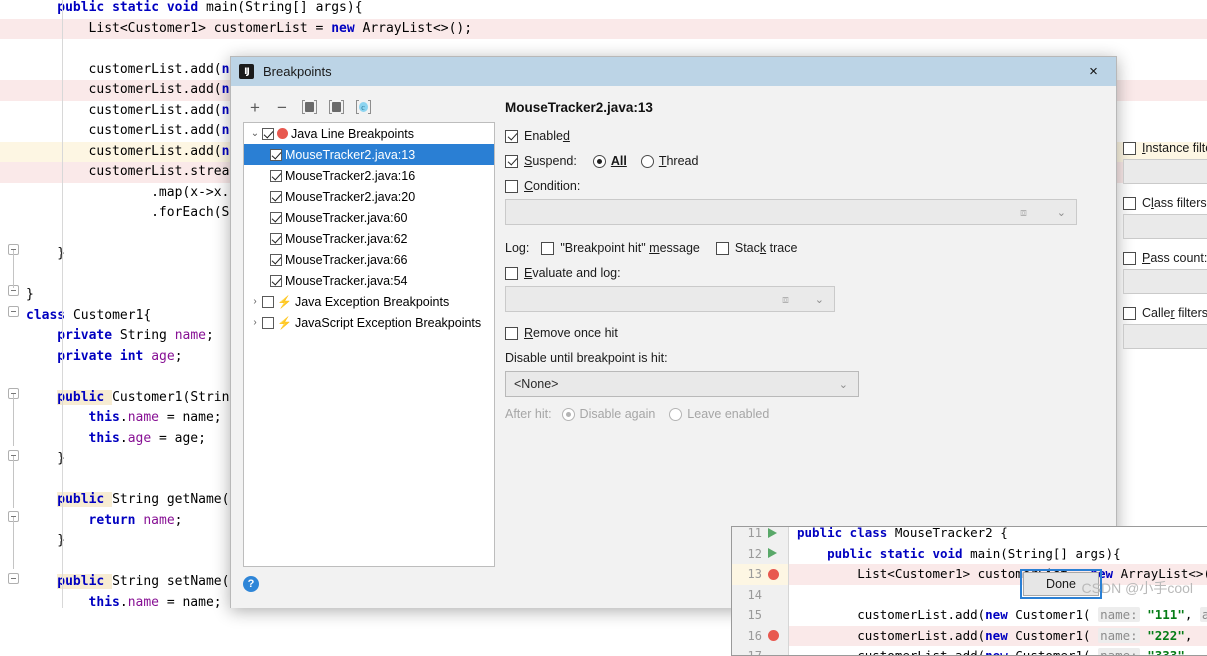  I want to click on enabled-checkbox, so click(511, 136).